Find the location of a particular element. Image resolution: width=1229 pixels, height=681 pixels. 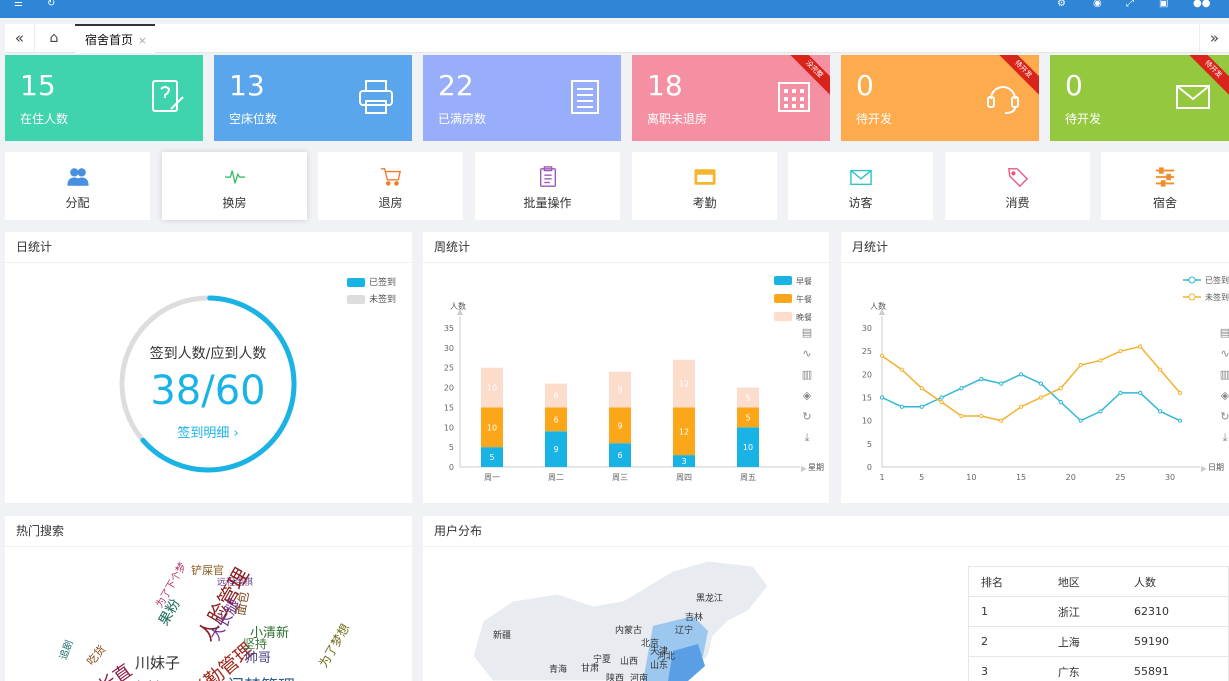

close-tab-icon: × is located at coordinates (142, 40).